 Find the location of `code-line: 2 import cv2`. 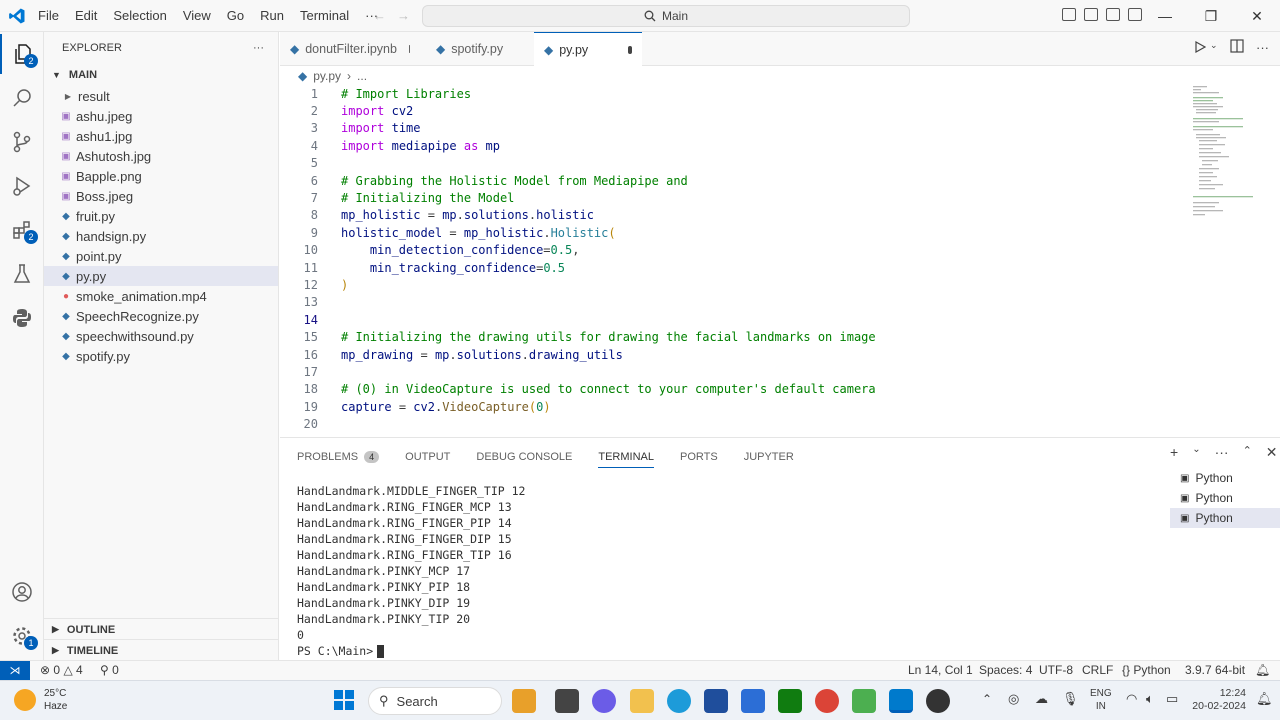

code-line: 2 import cv2 is located at coordinates (730, 110).